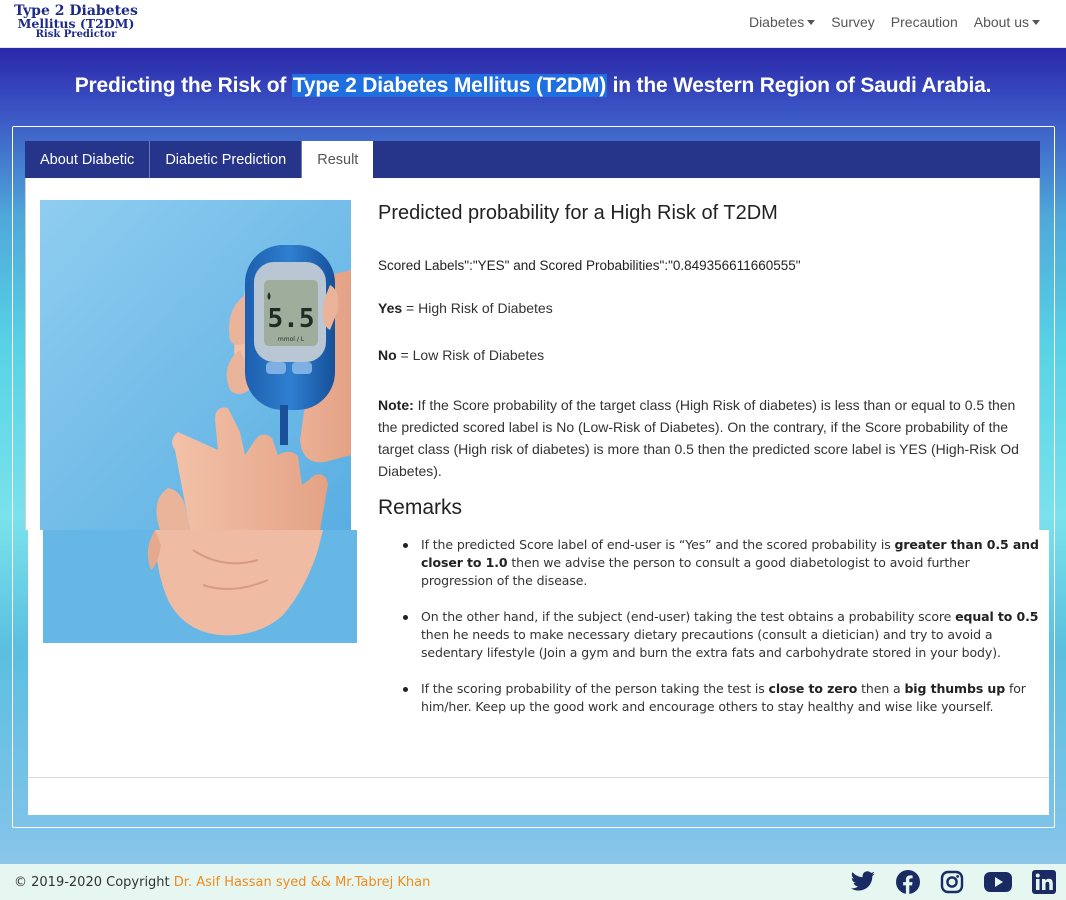 This screenshot has height=900, width=1066. I want to click on nav-precaution-link: Precaution, so click(924, 22).